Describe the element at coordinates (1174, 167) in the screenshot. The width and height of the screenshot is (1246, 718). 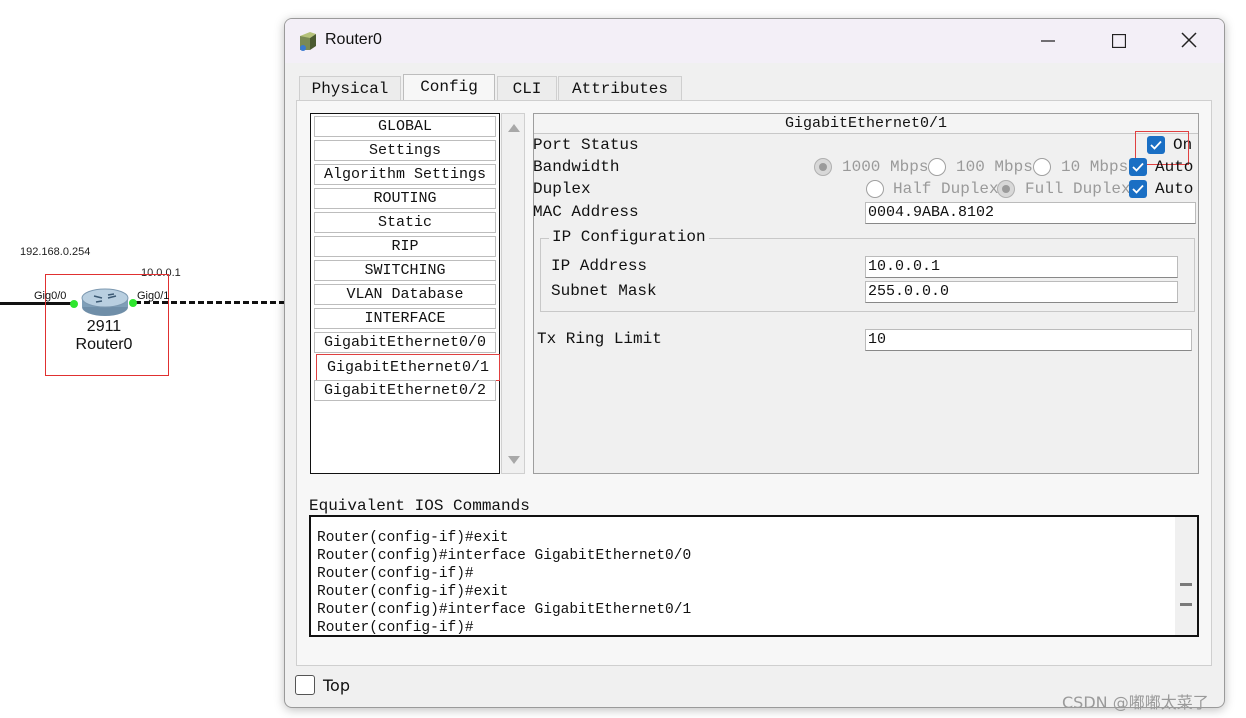
I see `bandwidth-auto-label: Auto` at that location.